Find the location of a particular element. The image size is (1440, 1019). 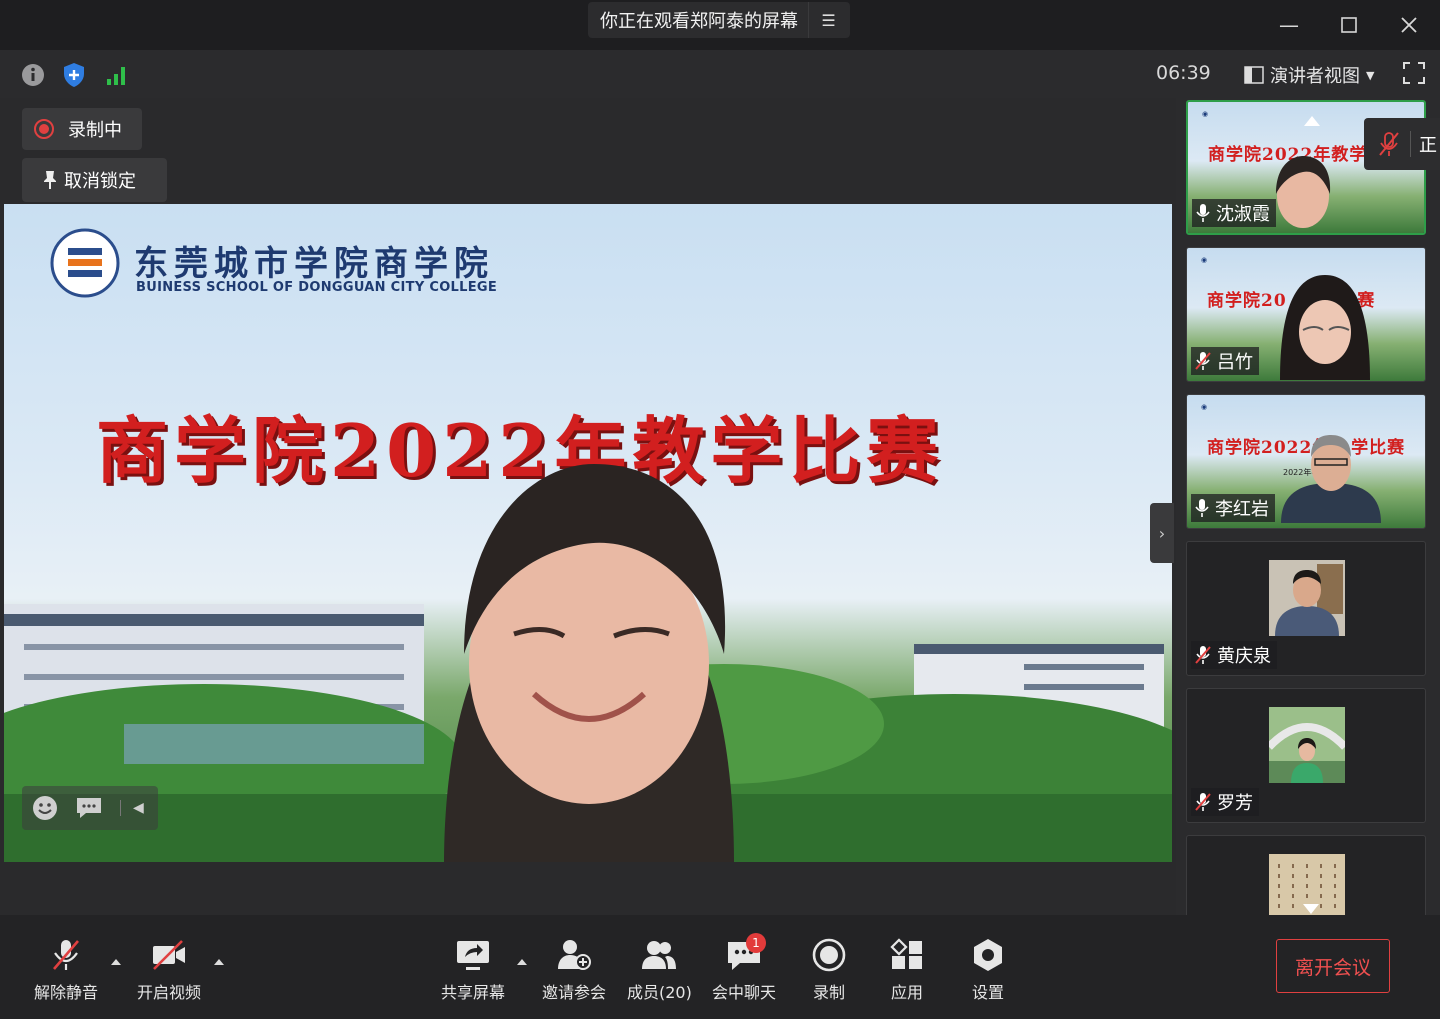

participant-name: 黄庆泉 is located at coordinates (1244, 656).